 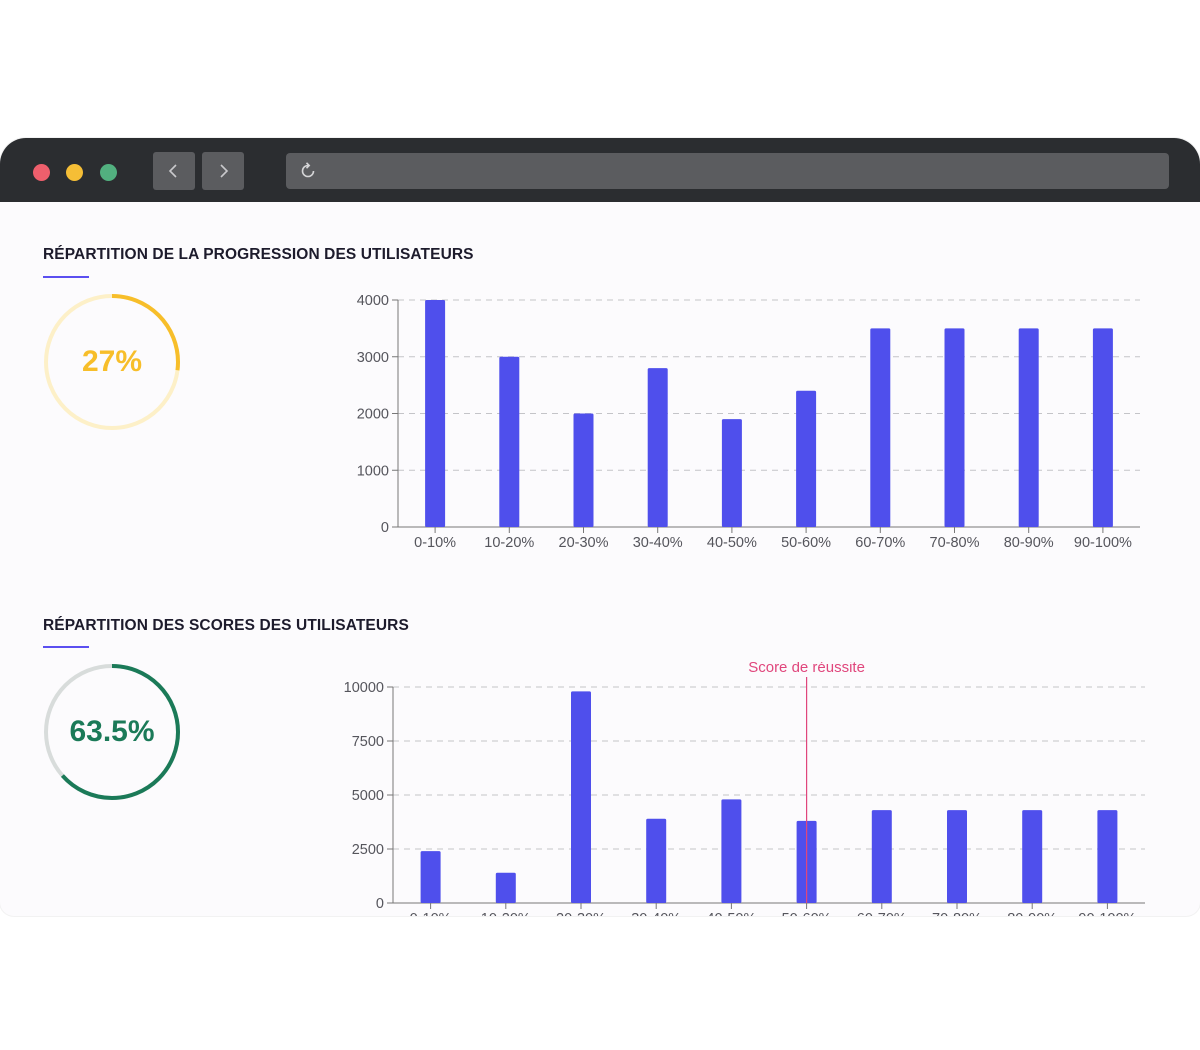 I want to click on y-tick-label: 2500, so click(x=368, y=850).